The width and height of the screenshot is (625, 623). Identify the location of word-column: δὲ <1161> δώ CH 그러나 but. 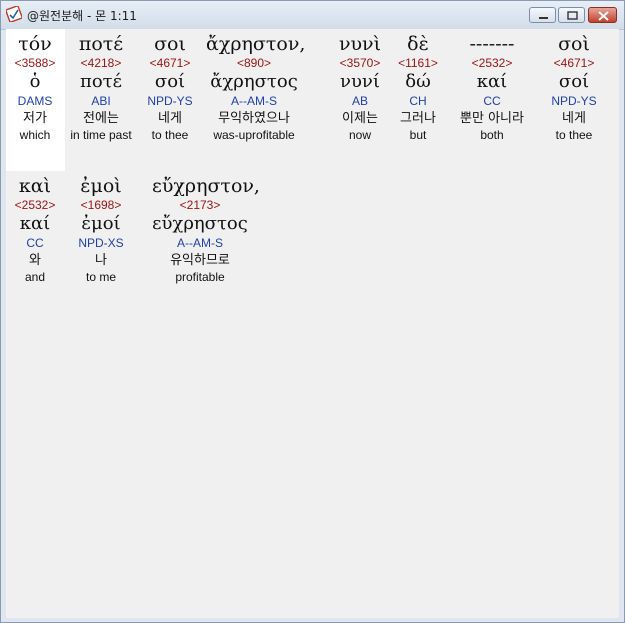
(418, 88).